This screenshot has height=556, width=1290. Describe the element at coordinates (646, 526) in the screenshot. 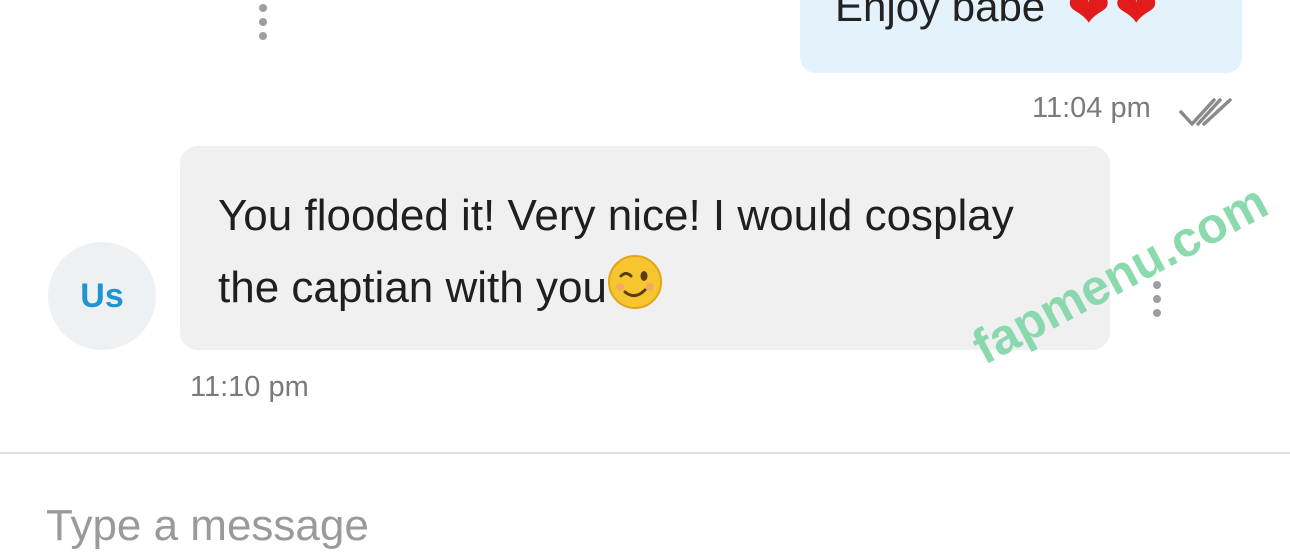

I see `message-input` at that location.